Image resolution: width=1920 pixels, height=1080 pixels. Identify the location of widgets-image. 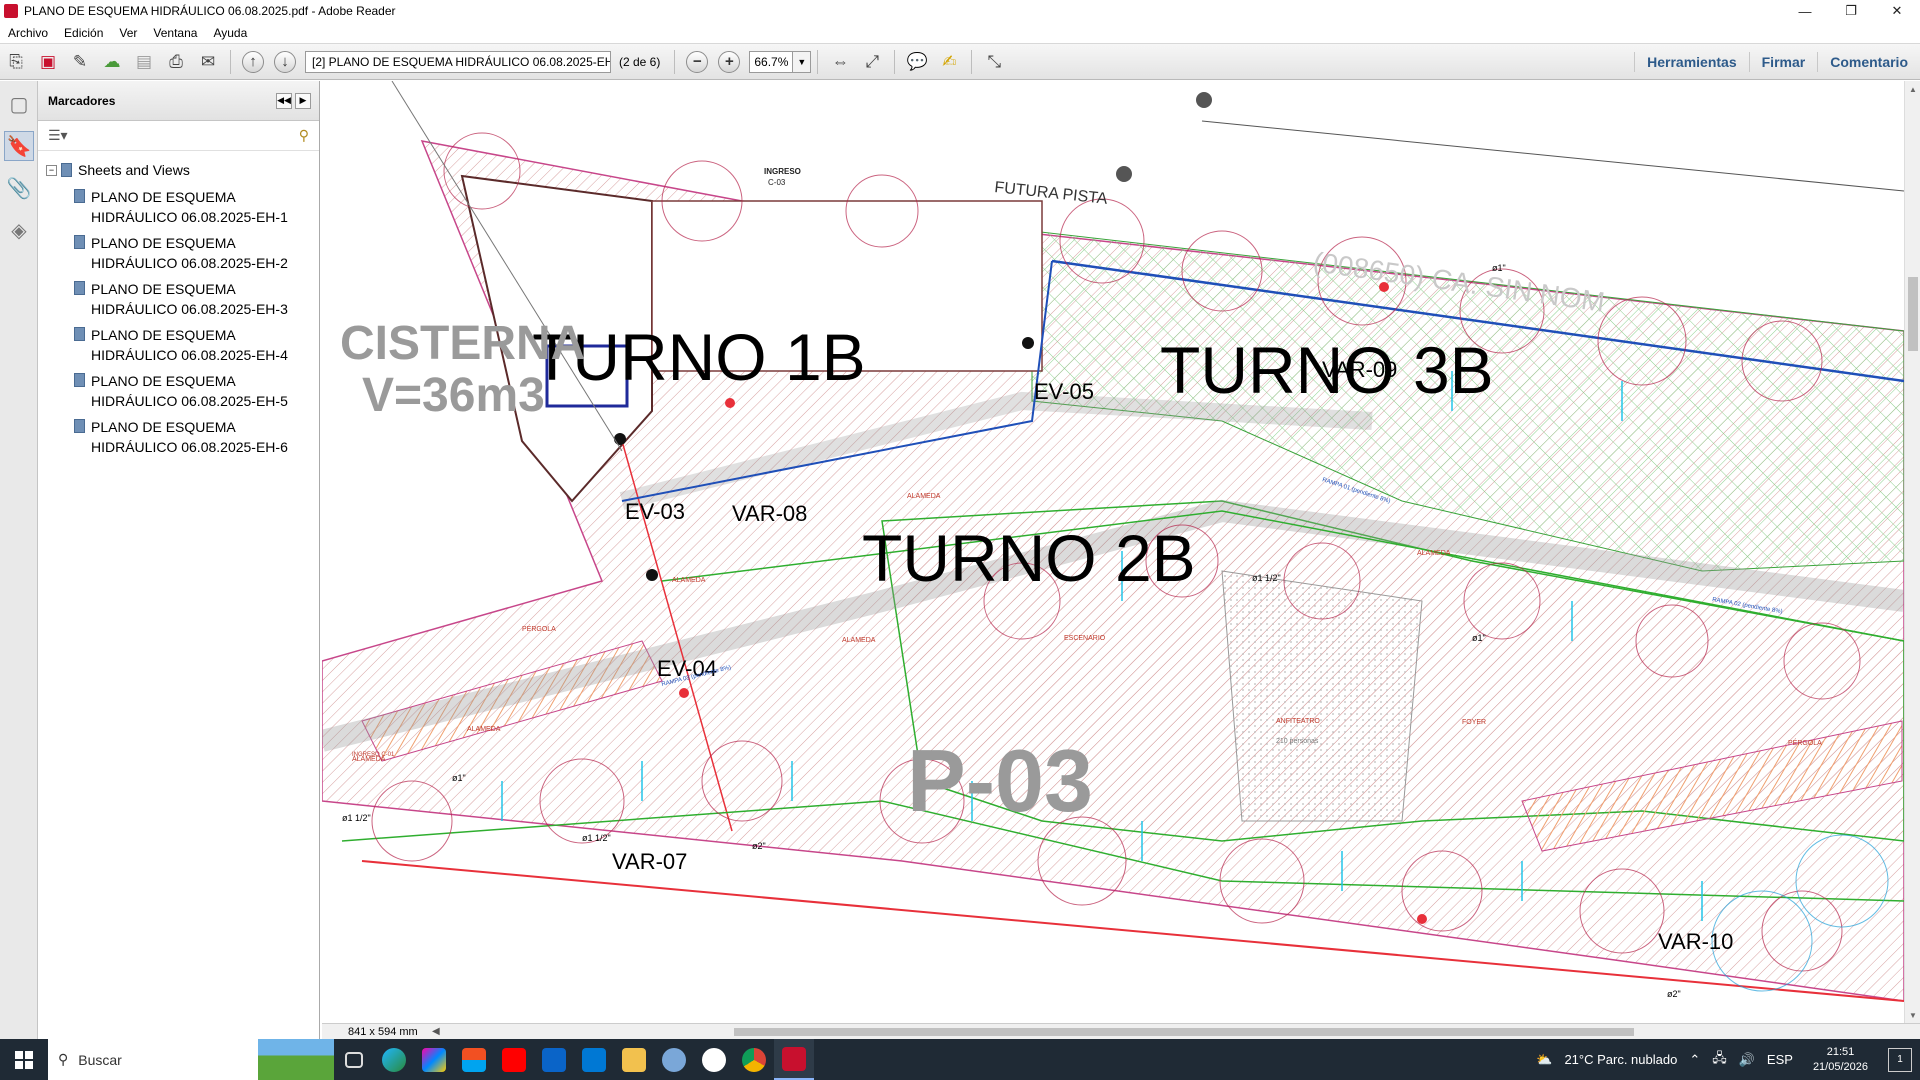
(296, 1059).